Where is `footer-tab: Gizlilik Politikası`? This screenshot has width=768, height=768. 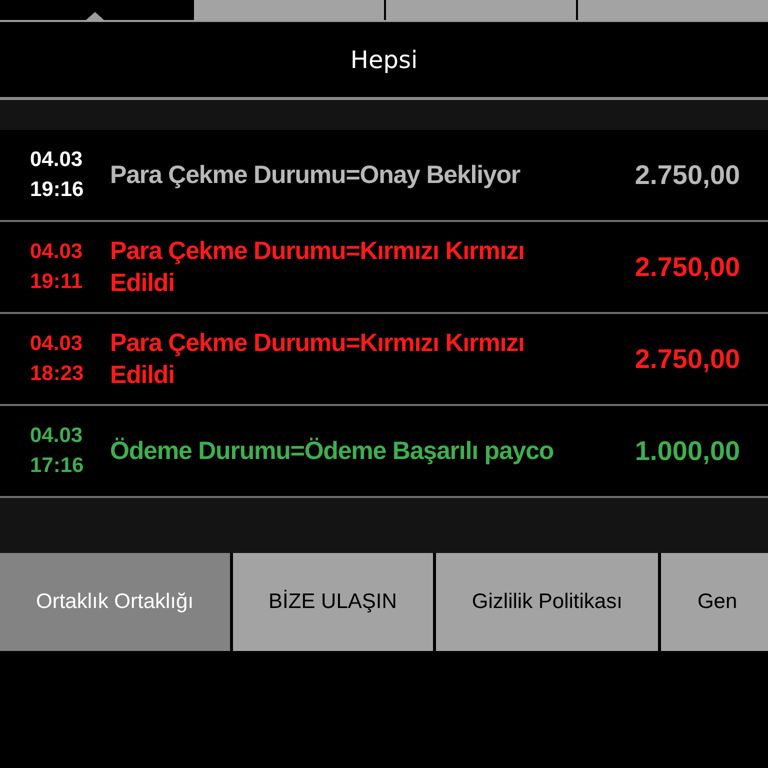 footer-tab: Gizlilik Politikası is located at coordinates (547, 602).